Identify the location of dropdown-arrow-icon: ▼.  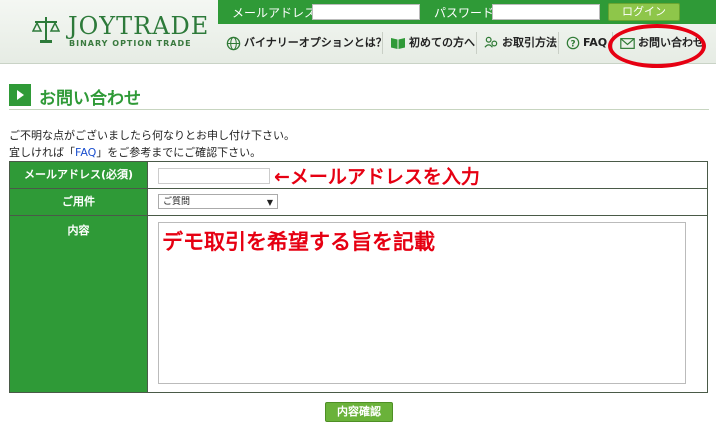
(269, 202).